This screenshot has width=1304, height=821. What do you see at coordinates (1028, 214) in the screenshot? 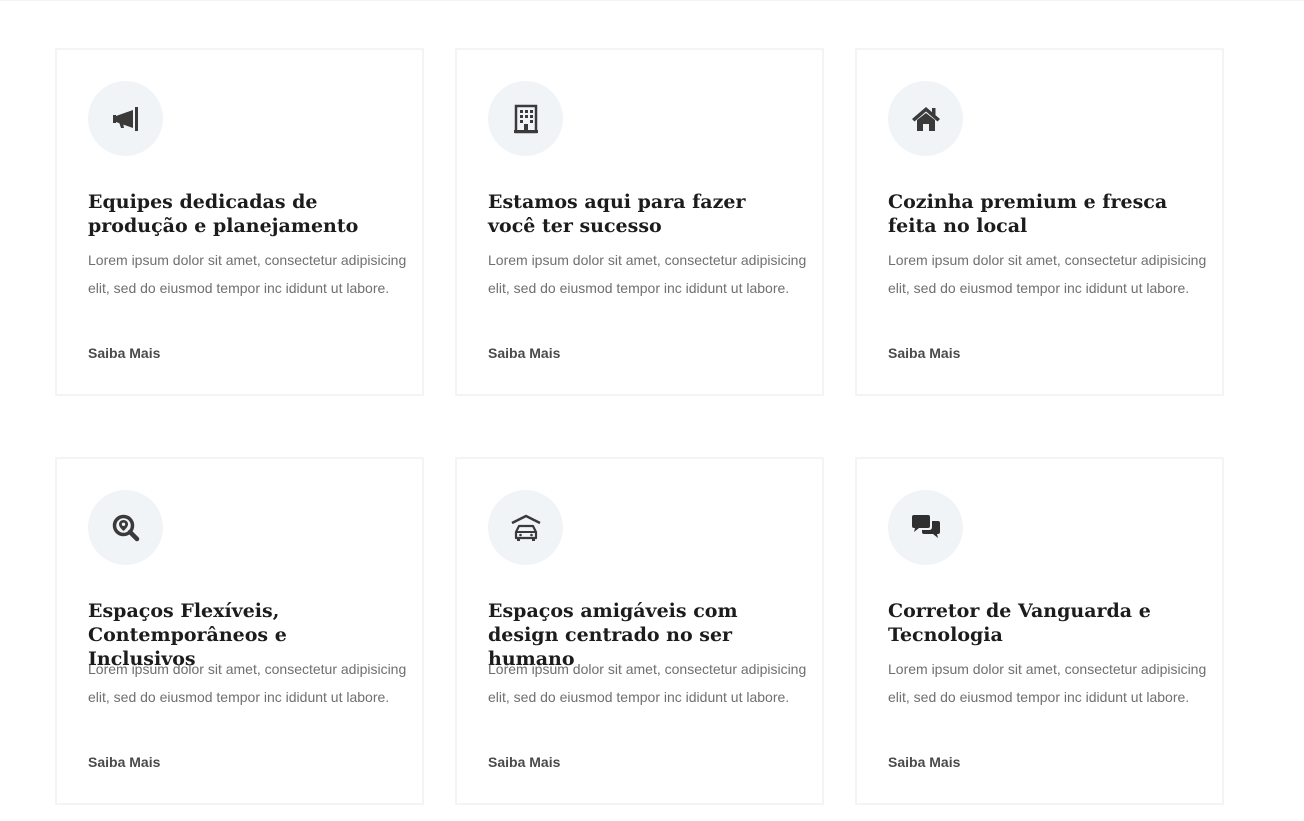
I see `feature-title: Cozinha premium e fresca feita no local` at bounding box center [1028, 214].